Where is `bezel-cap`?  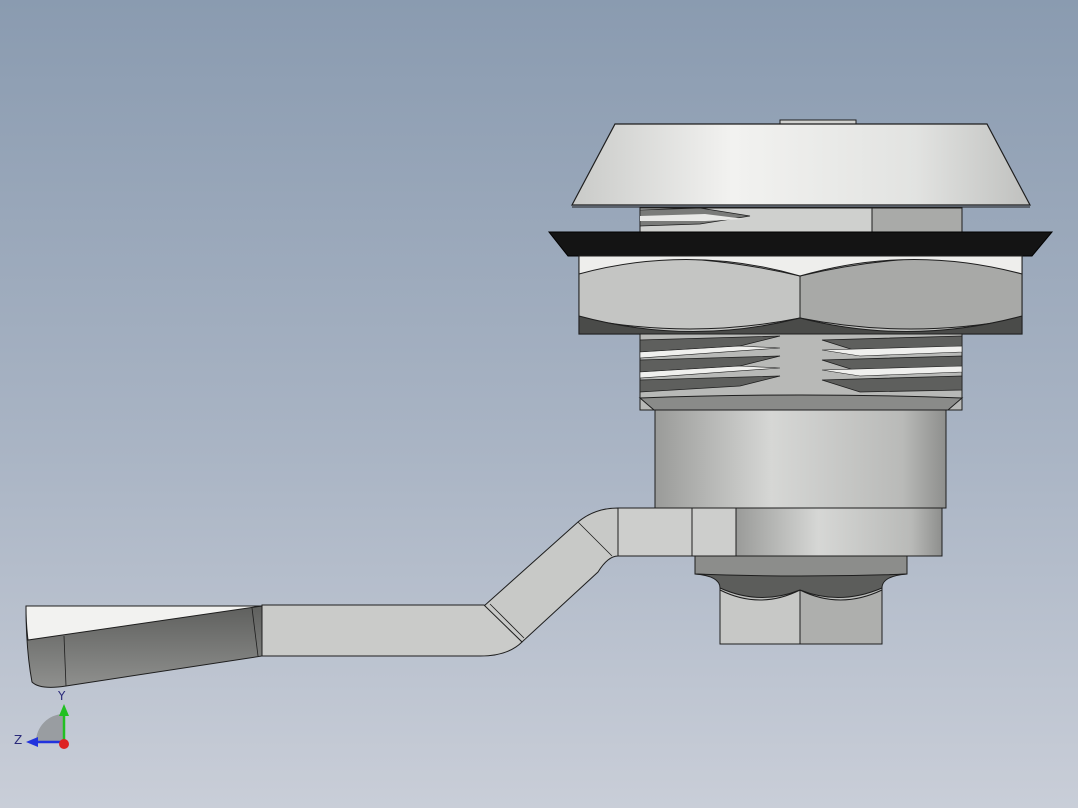
bezel-cap is located at coordinates (801, 163).